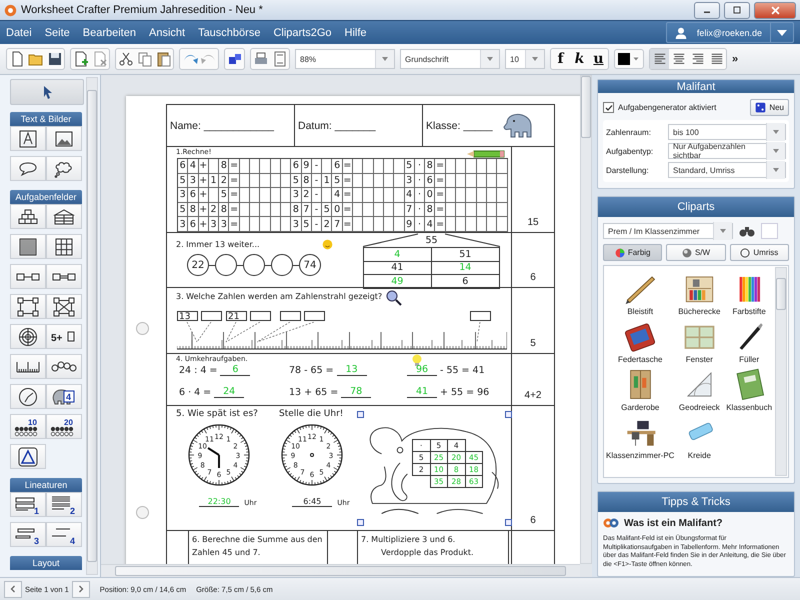 The width and height of the screenshot is (800, 600). Describe the element at coordinates (64, 504) in the screenshot. I see `tool-button: 2` at that location.